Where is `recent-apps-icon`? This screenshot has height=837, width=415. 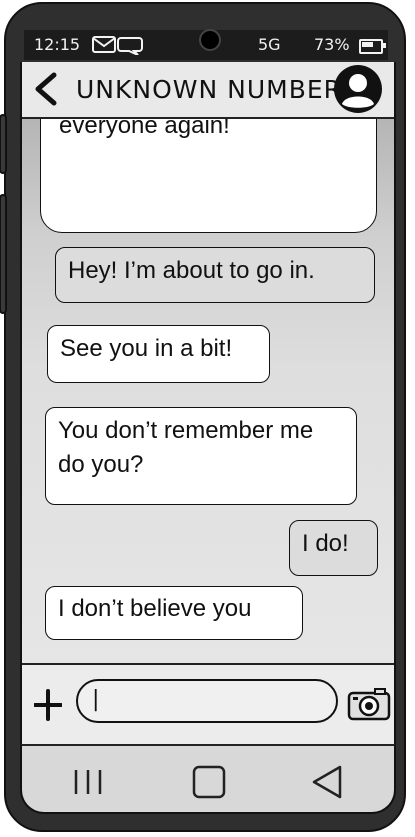 recent-apps-icon is located at coordinates (88, 782).